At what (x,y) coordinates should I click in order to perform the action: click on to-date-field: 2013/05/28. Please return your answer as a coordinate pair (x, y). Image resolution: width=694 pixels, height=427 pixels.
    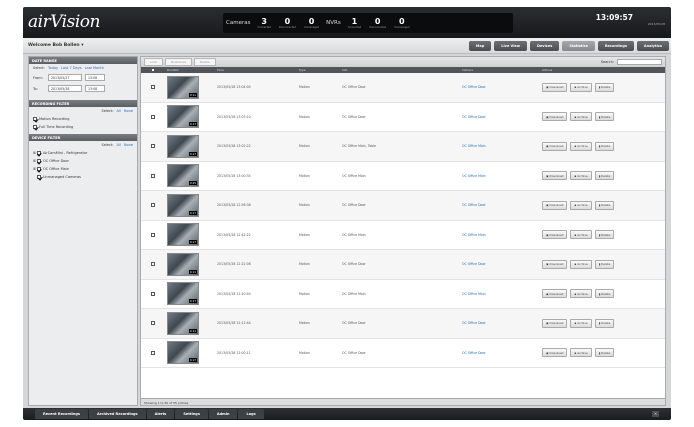
    Looking at the image, I should click on (65, 88).